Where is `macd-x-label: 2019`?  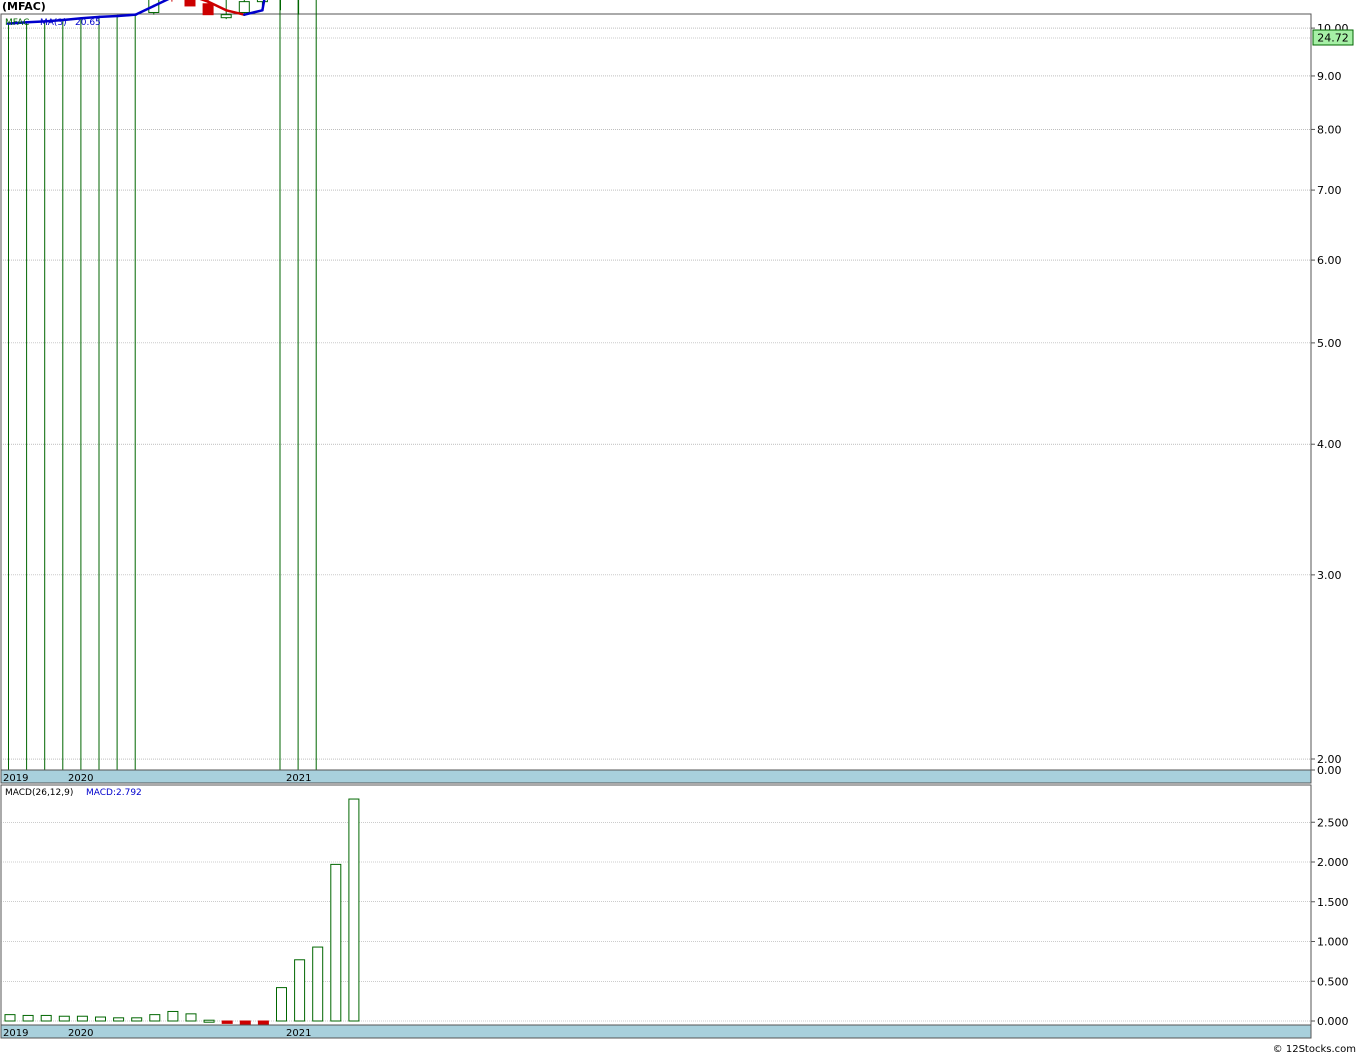 macd-x-label: 2019 is located at coordinates (15, 1033).